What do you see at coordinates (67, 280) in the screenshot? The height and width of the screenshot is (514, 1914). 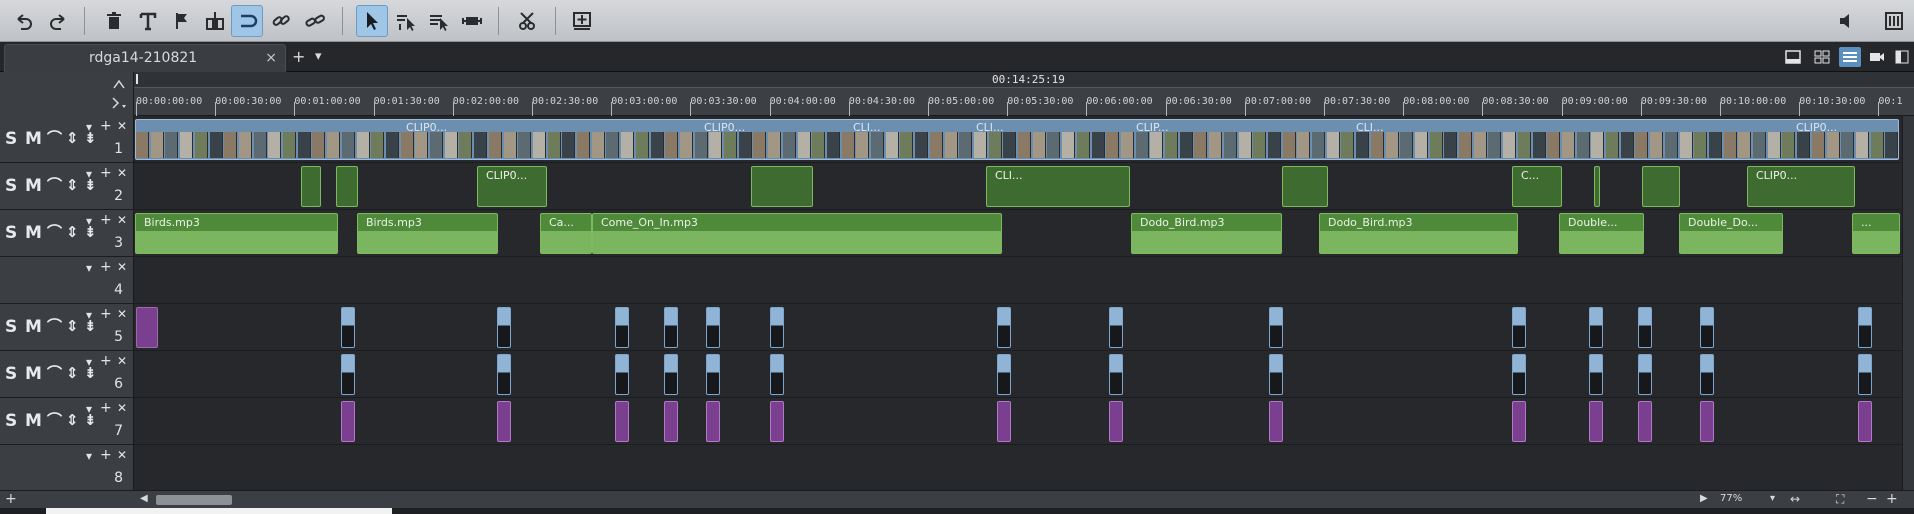 I see `track-header: ▾ + ✕ 4` at bounding box center [67, 280].